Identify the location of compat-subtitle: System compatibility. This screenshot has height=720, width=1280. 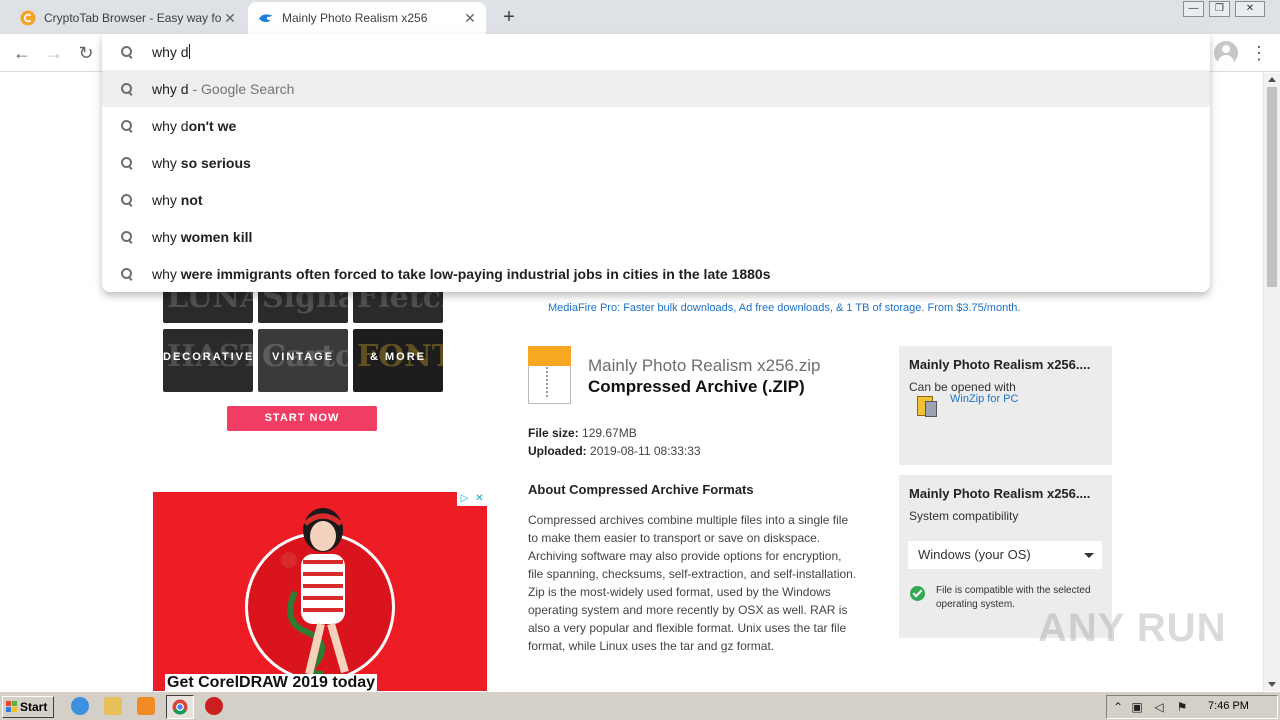
(964, 516).